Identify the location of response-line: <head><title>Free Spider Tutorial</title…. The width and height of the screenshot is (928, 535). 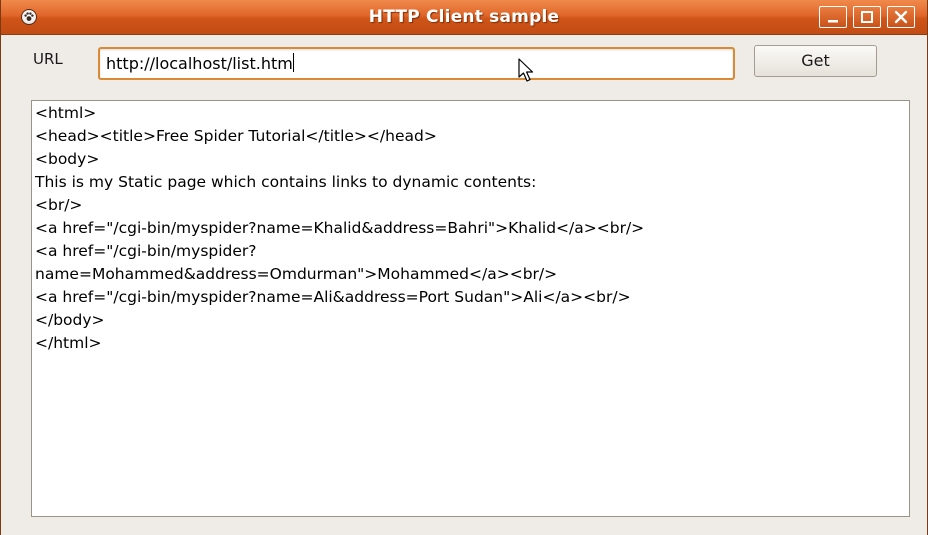
(236, 136).